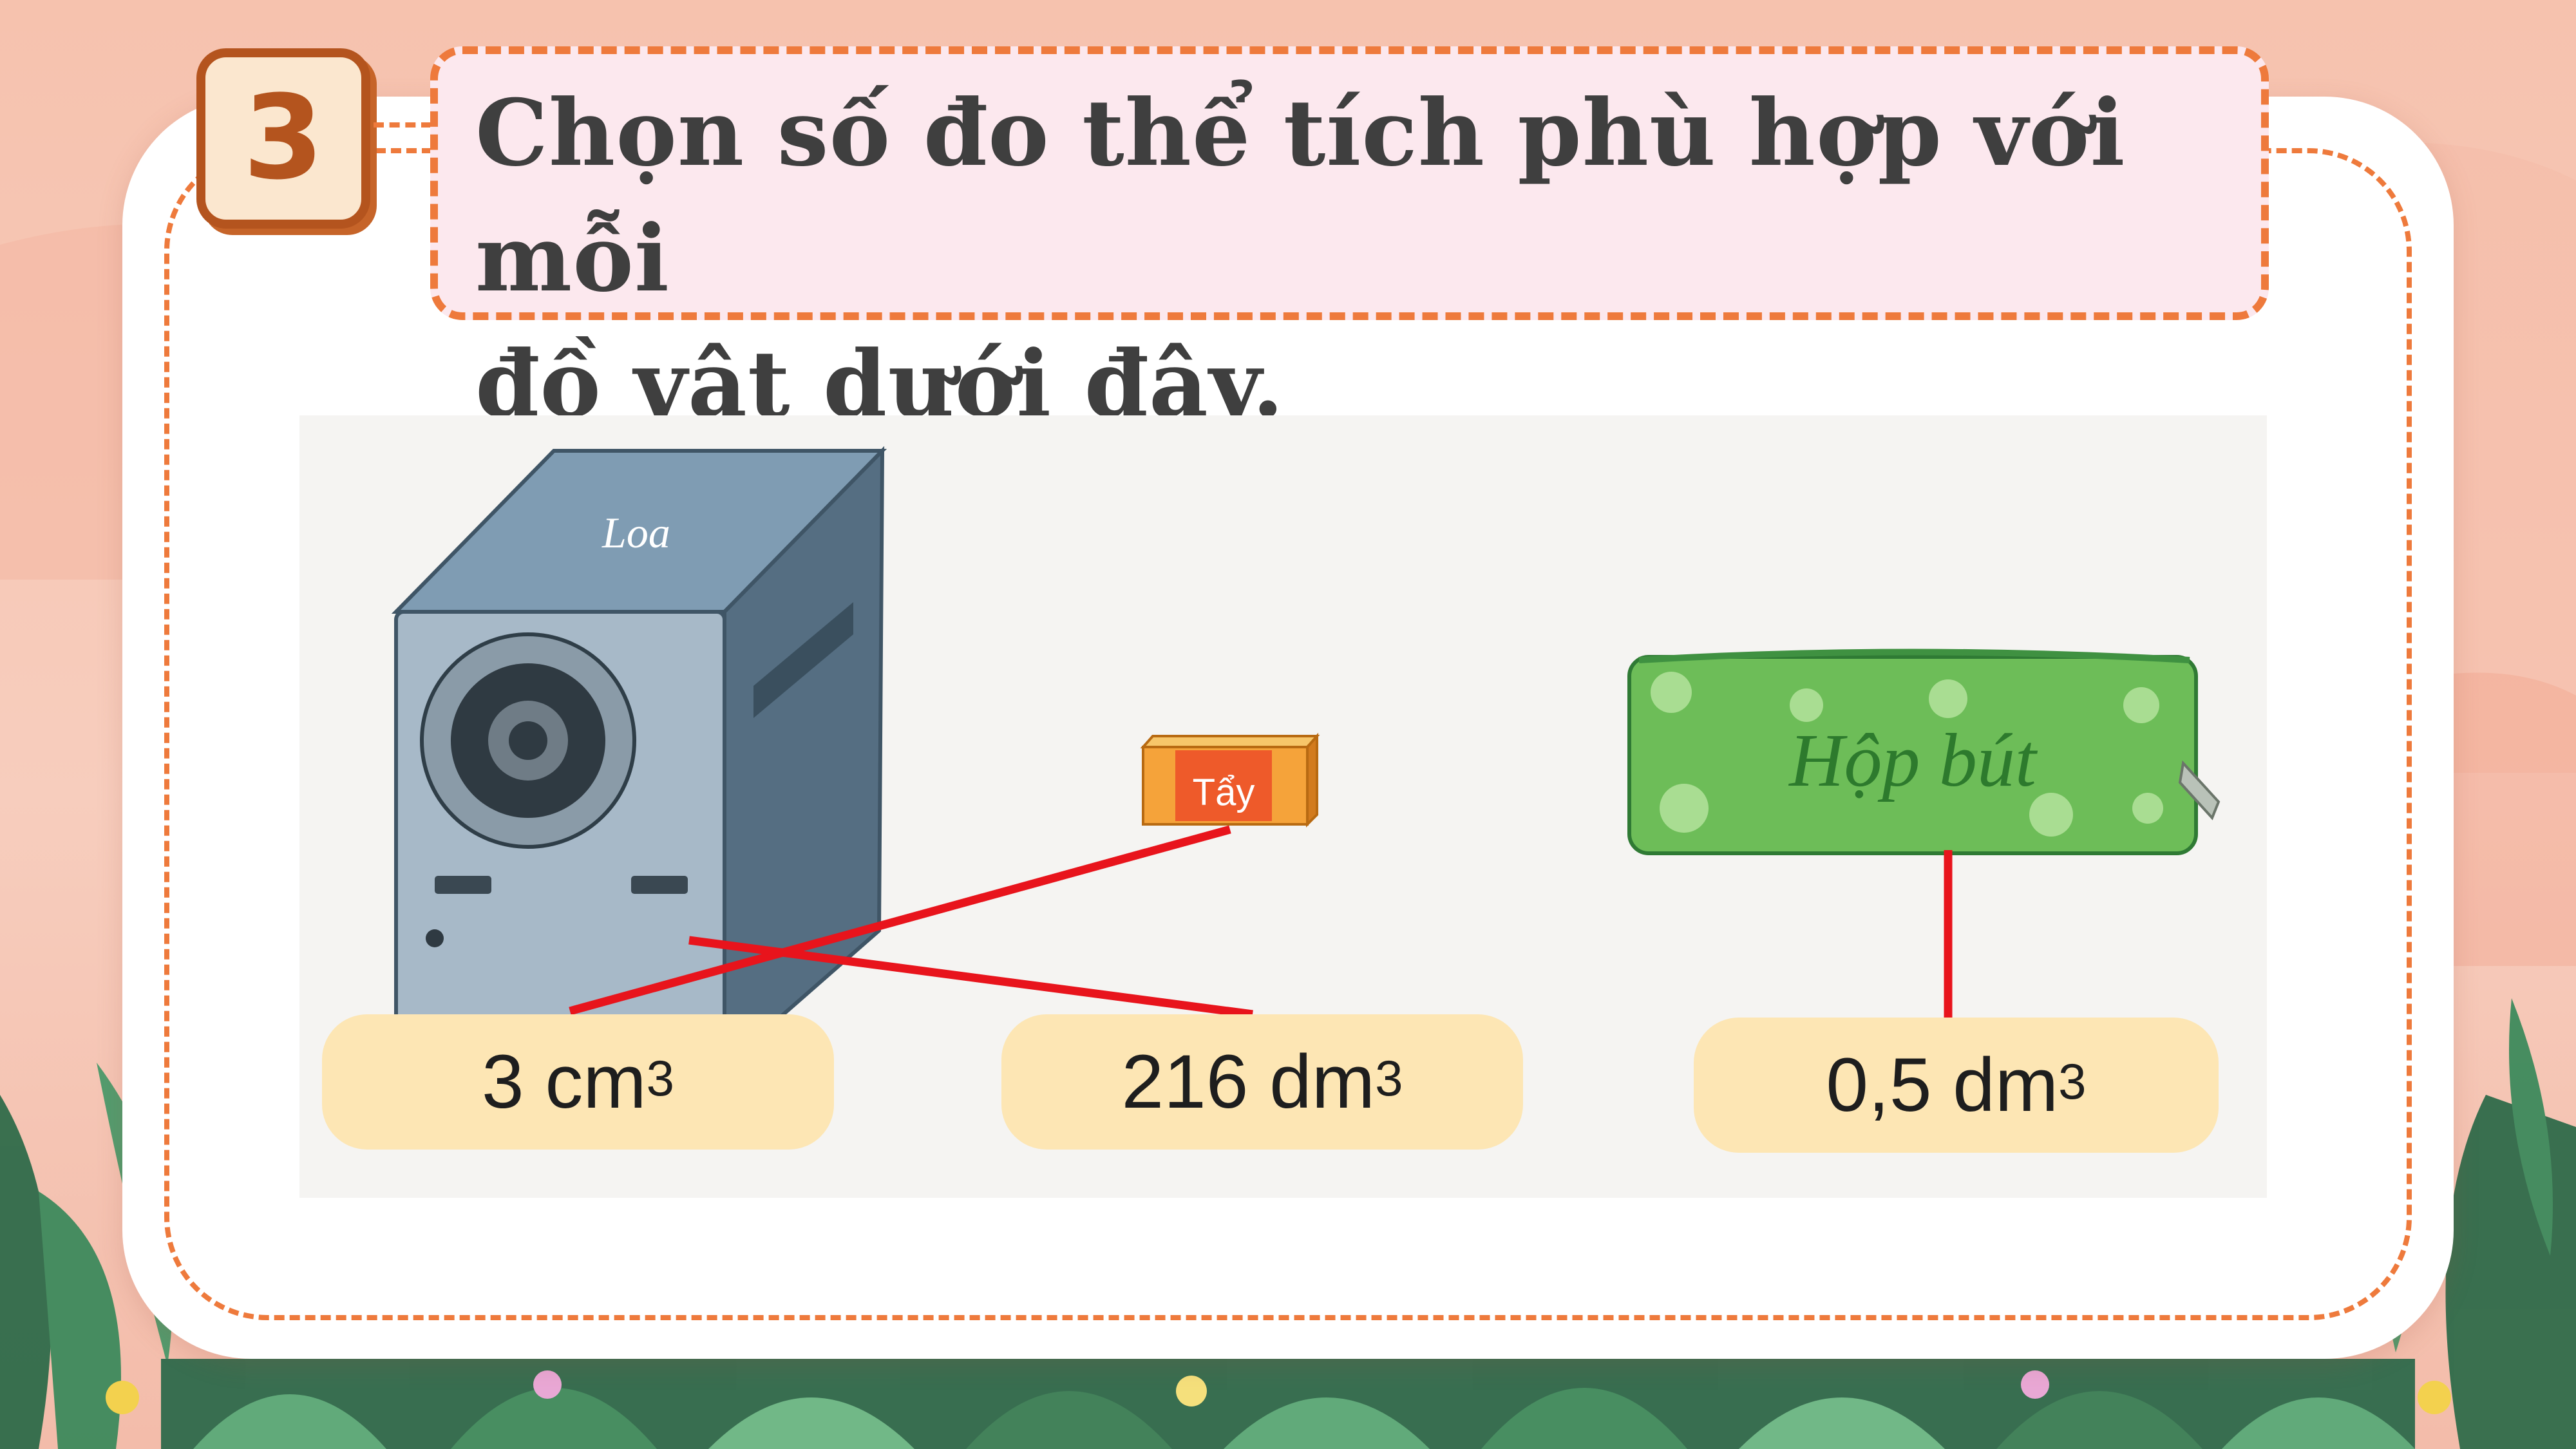  I want to click on badge-connector, so click(402, 125).